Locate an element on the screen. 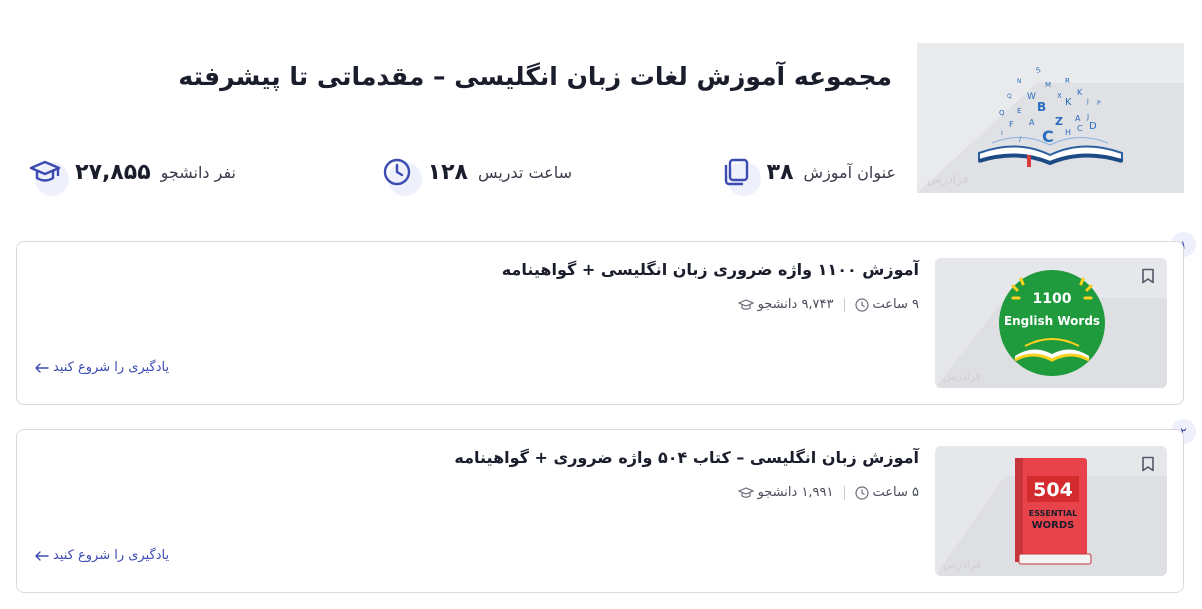  stat-course-count-label: عنوان آموزش is located at coordinates (849, 172).